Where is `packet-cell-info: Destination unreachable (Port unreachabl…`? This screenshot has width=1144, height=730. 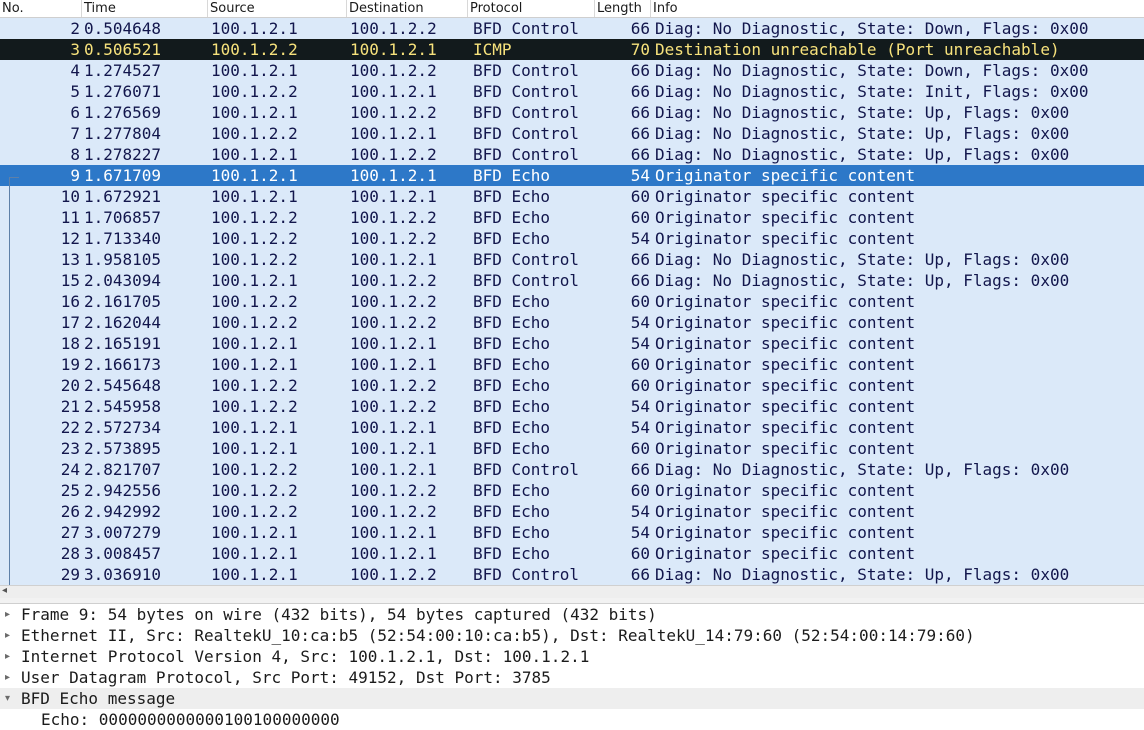
packet-cell-info: Destination unreachable (Port unreachabl… is located at coordinates (857, 49).